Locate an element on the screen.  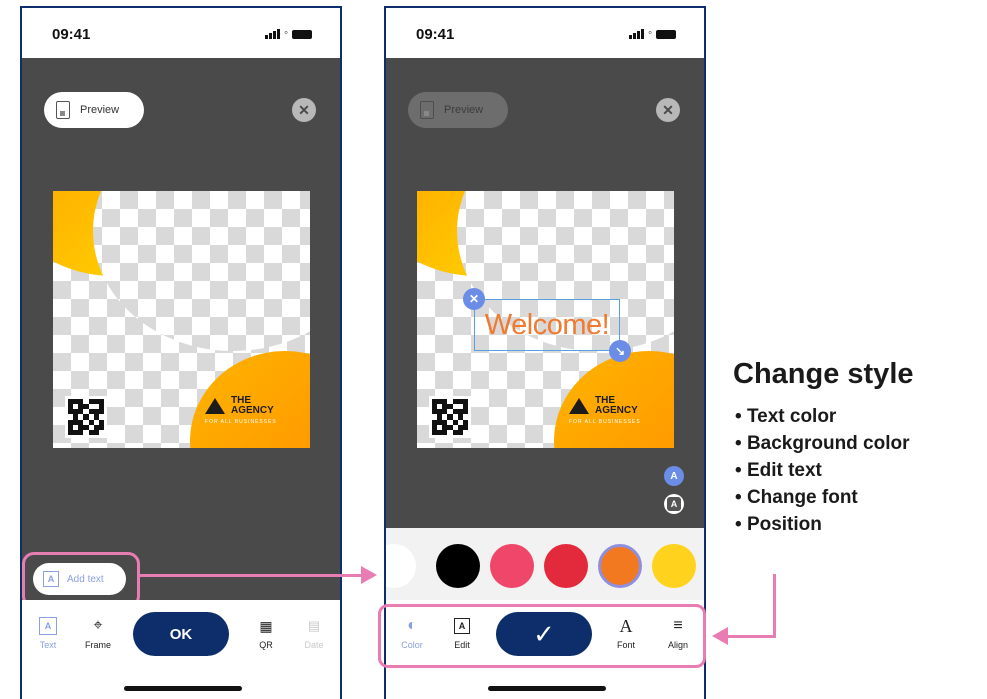
tool-frame: ⌖ Frame is located at coordinates (98, 633).